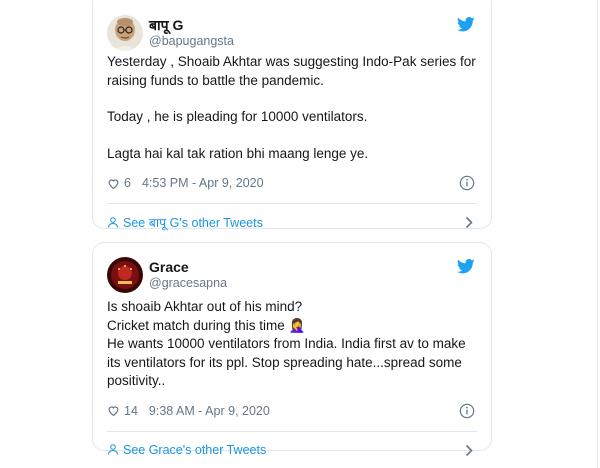 The width and height of the screenshot is (600, 468). I want to click on author-handle: @bapugangsta, so click(191, 41).